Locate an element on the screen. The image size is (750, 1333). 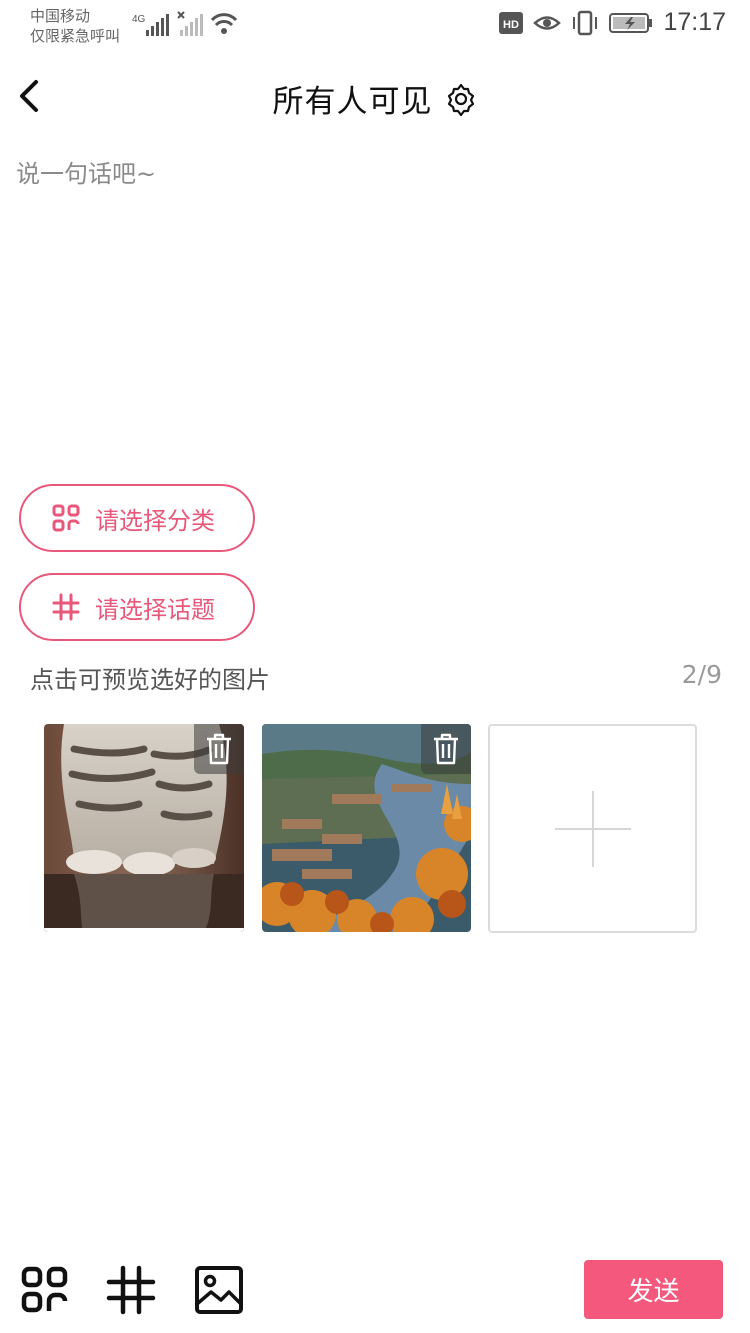
toolbar-topic-button is located at coordinates (131, 1290).